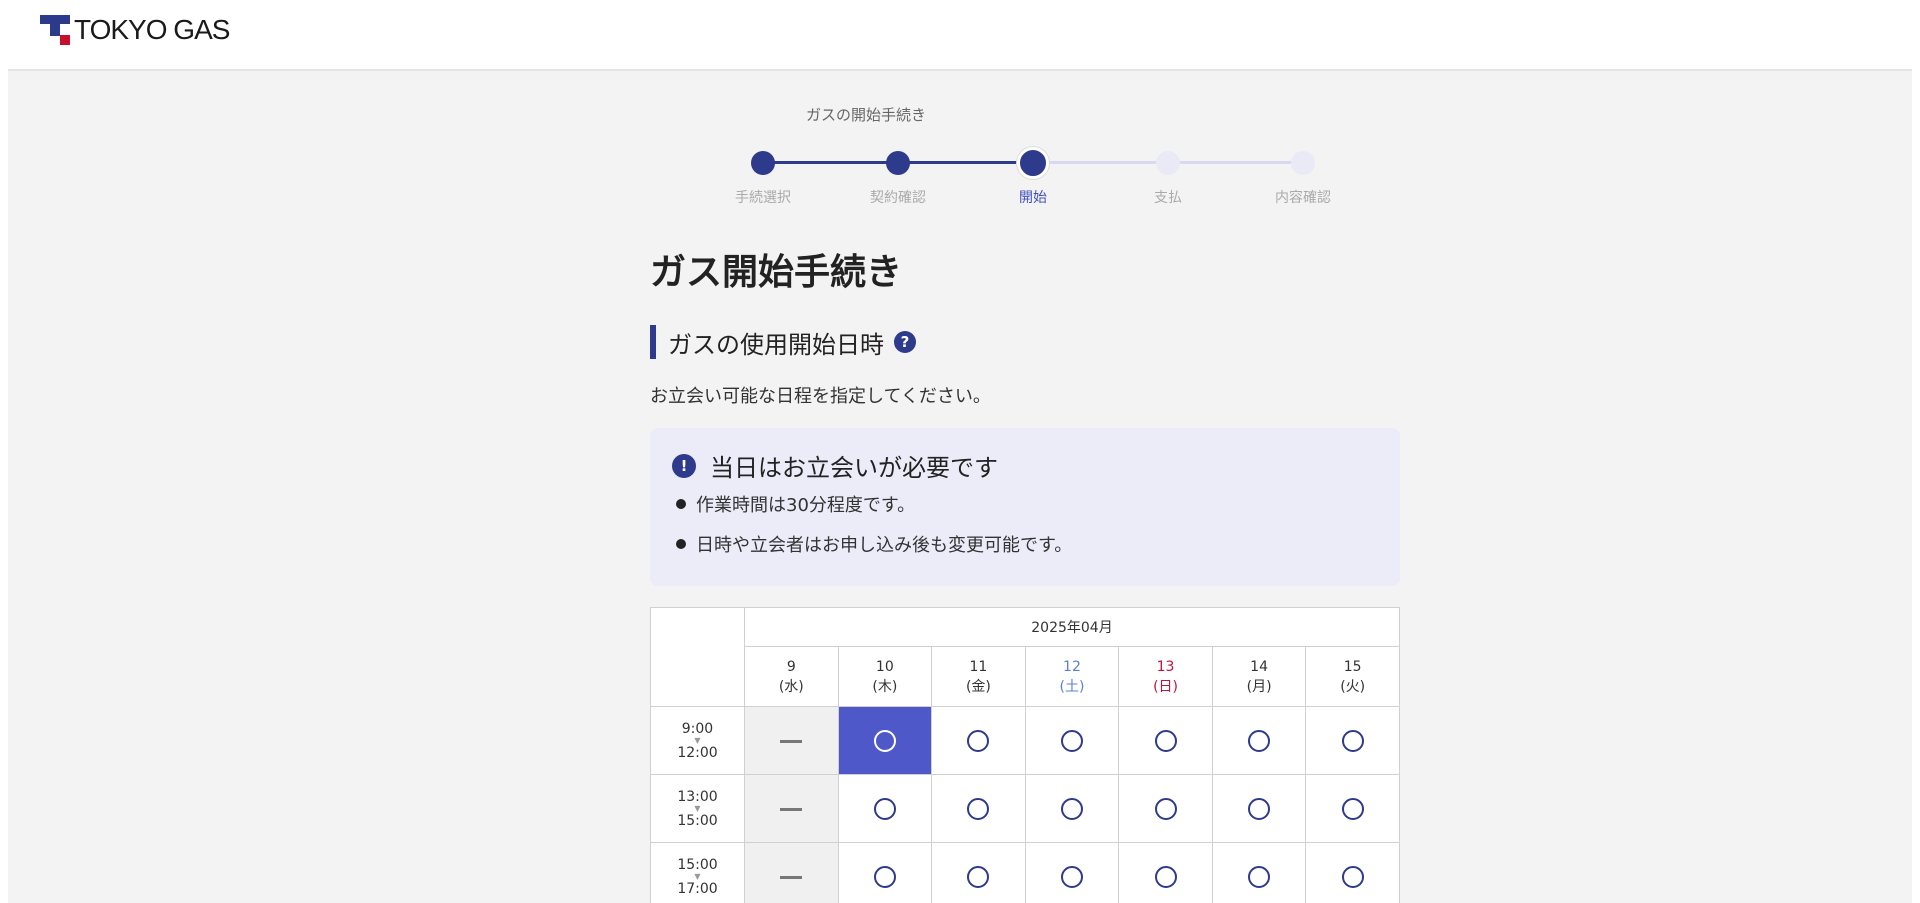 This screenshot has width=1920, height=903. What do you see at coordinates (1072, 686) in the screenshot?
I see `day-weekday: (土)` at bounding box center [1072, 686].